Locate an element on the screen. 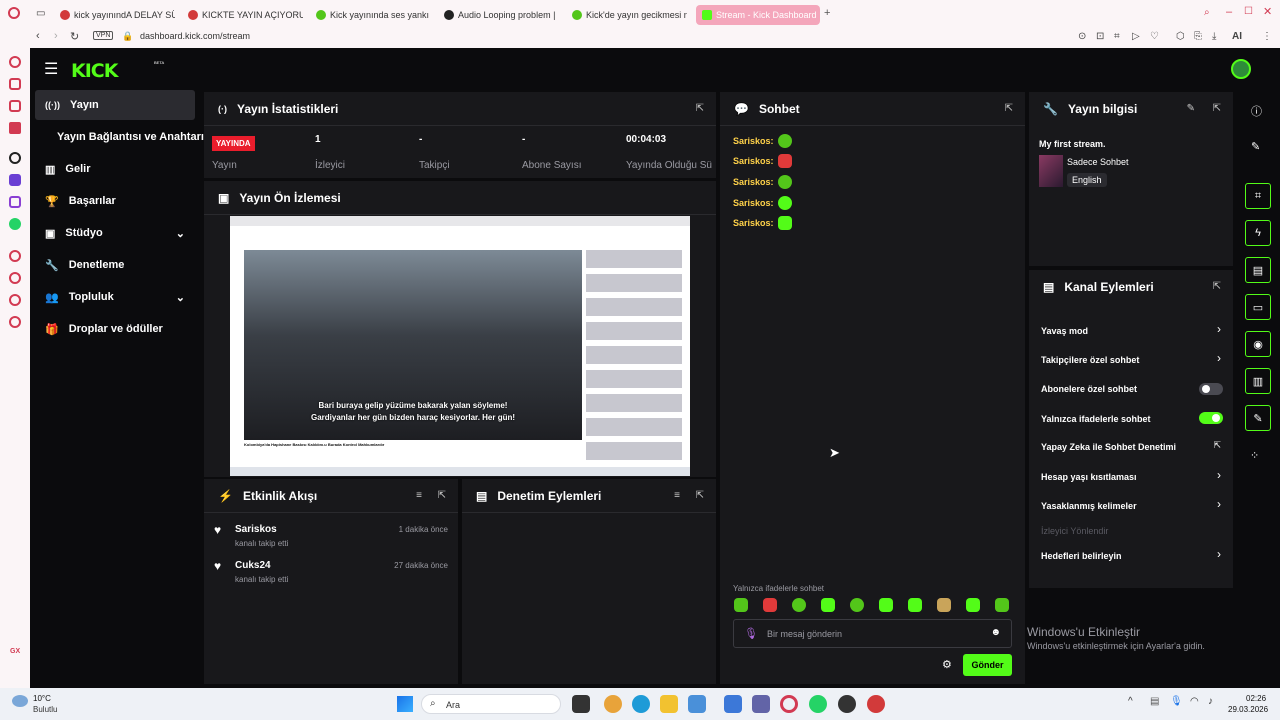  ai-button: AI is located at coordinates (1237, 36).